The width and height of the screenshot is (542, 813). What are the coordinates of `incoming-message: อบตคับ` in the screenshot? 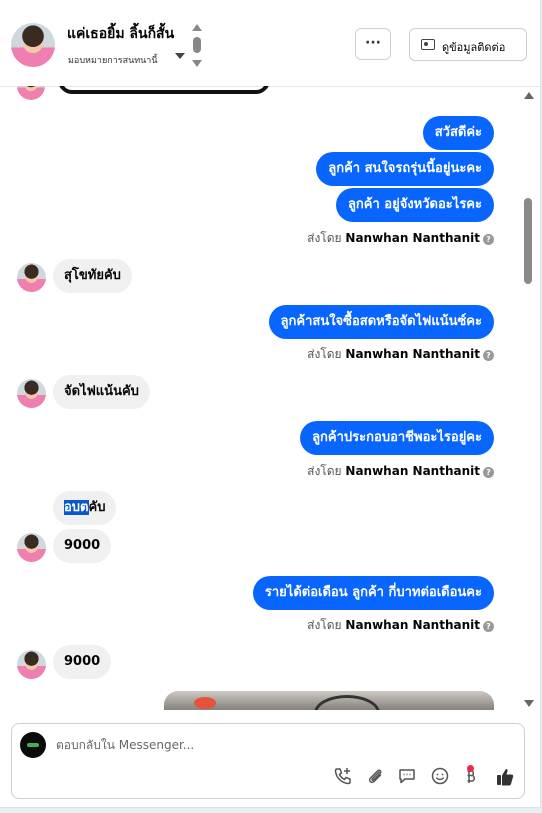 It's located at (85, 508).